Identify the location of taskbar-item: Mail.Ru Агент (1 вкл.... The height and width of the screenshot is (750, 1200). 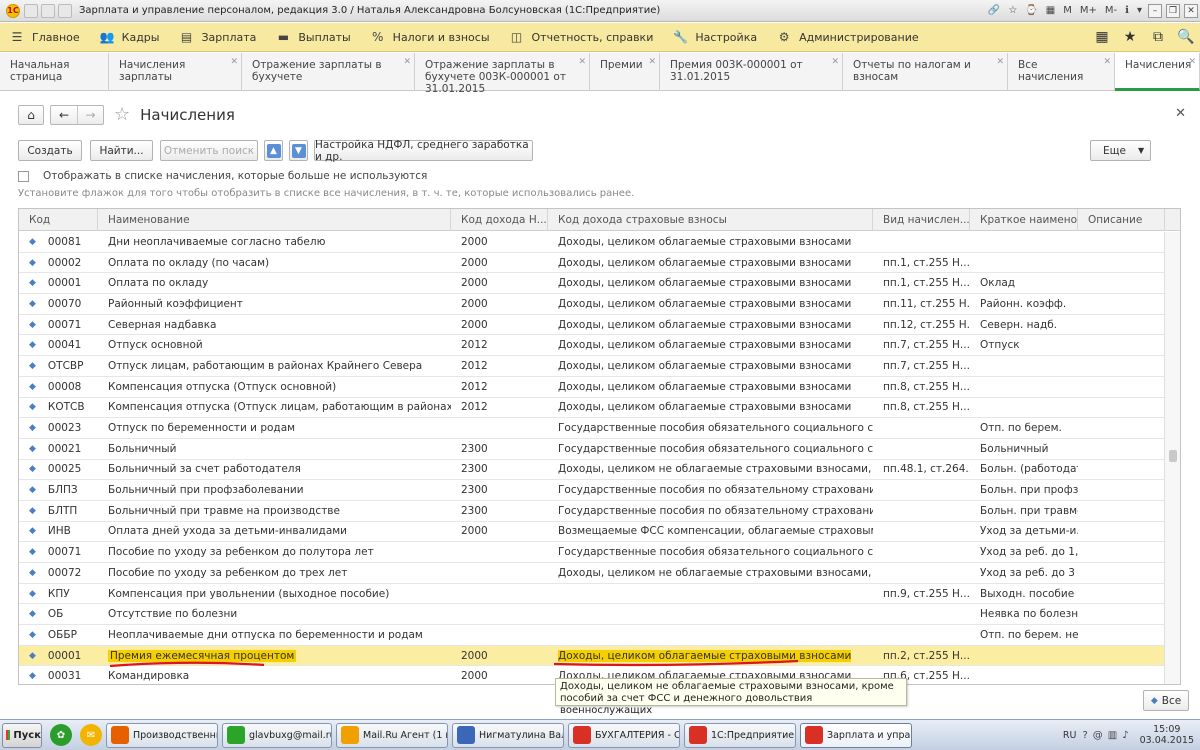
(392, 735).